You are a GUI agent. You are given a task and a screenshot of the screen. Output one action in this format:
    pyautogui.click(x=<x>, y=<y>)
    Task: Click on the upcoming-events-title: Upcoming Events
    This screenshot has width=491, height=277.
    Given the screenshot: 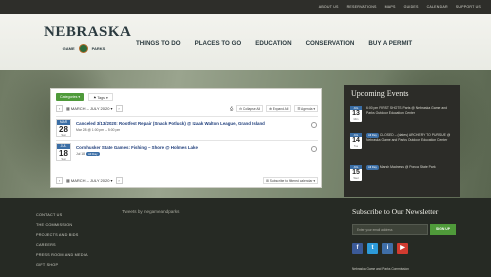 What is the action you would take?
    pyautogui.click(x=380, y=93)
    